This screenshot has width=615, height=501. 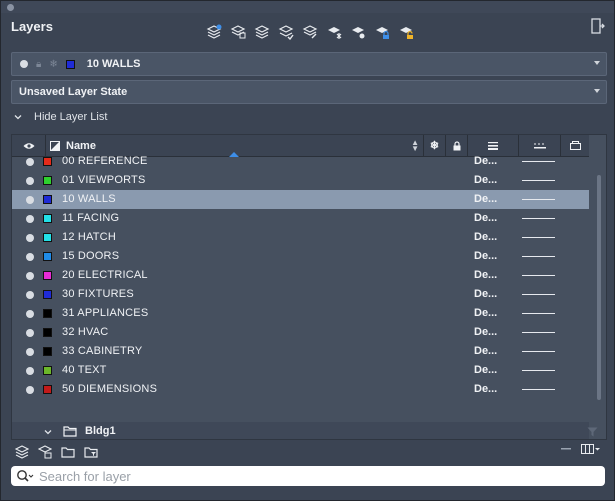 What do you see at coordinates (592, 432) in the screenshot?
I see `filter-icon` at bounding box center [592, 432].